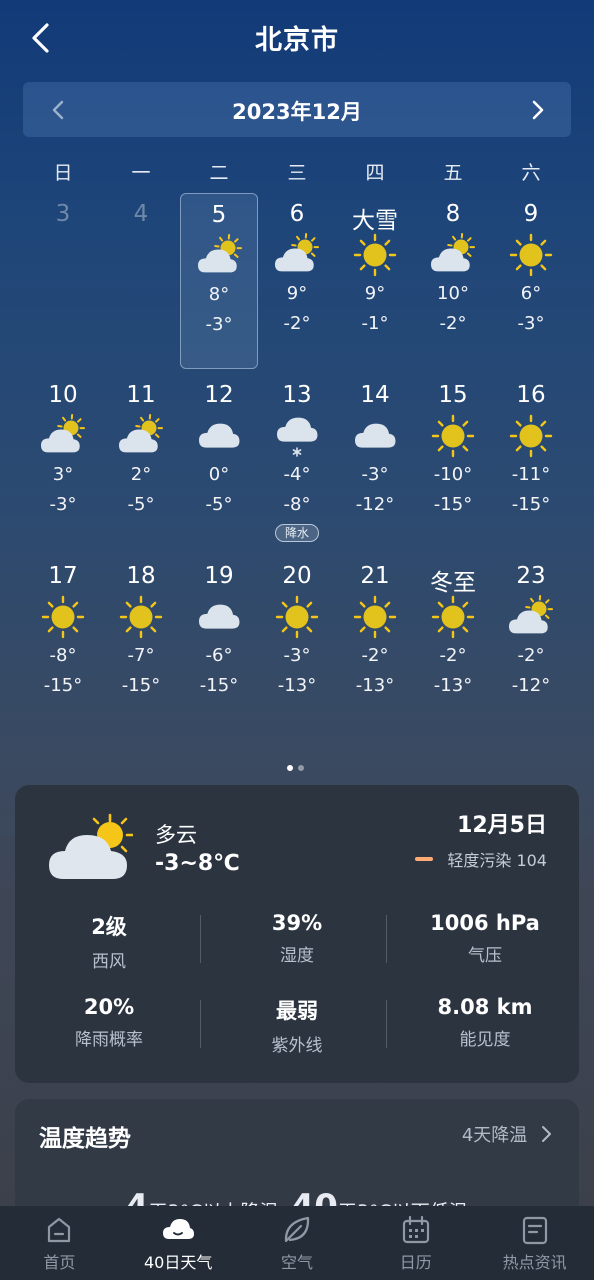 This screenshot has height=1280, width=594. I want to click on home-icon, so click(59, 1230).